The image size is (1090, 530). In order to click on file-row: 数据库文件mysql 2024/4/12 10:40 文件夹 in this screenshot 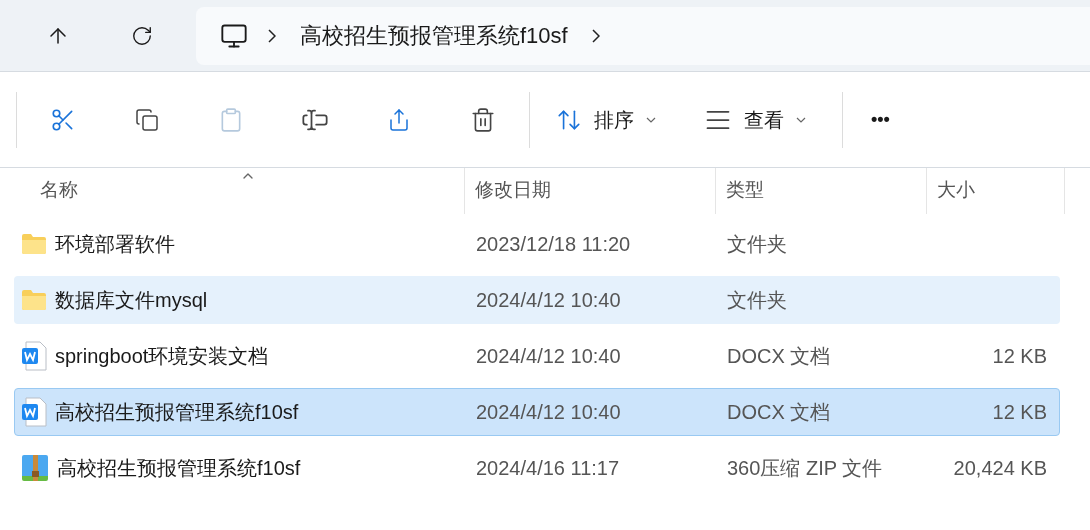, I will do `click(537, 300)`.